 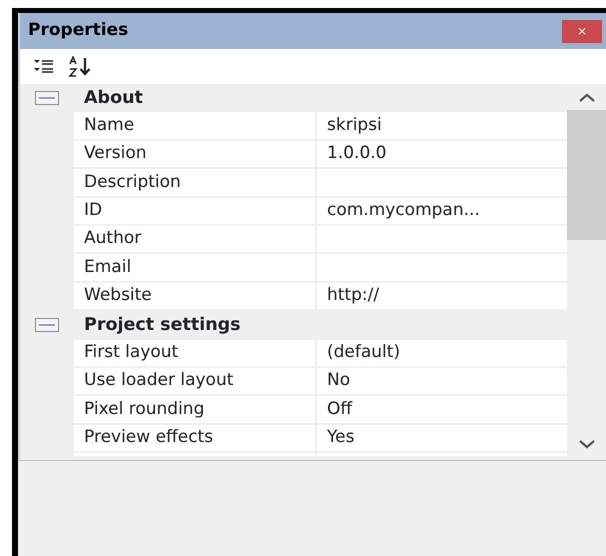 I want to click on property-value: skripsi, so click(x=442, y=126).